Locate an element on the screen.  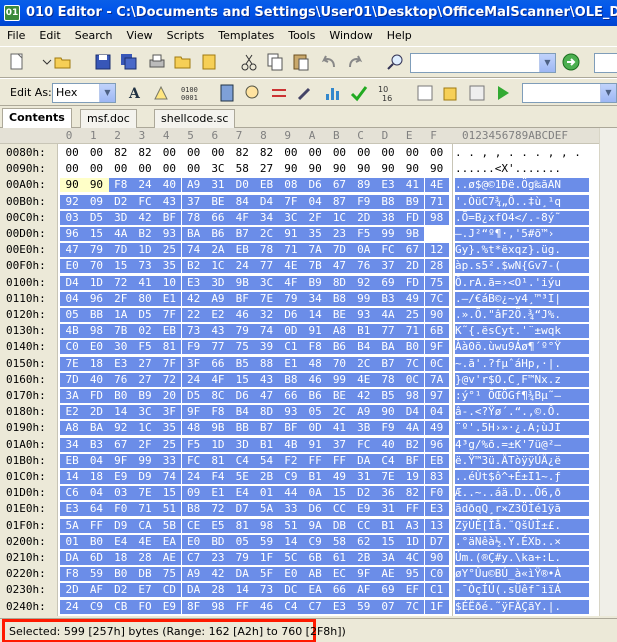
hex-byte: 9F is located at coordinates (193, 412).